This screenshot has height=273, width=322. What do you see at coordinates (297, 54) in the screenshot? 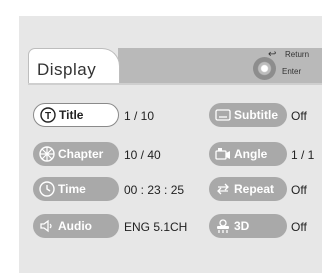
I see `return-label: Return` at bounding box center [297, 54].